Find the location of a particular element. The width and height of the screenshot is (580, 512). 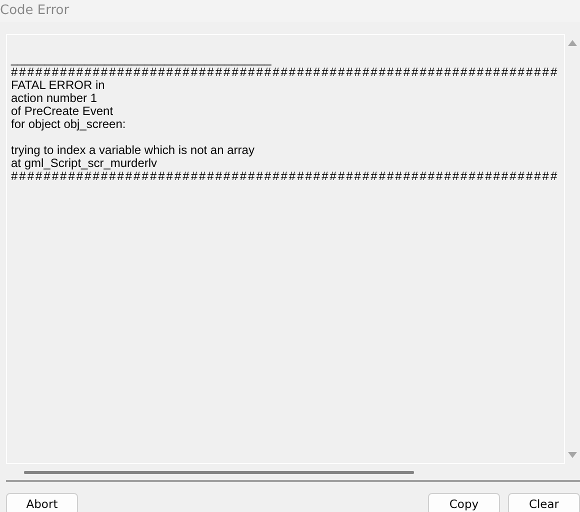

clear-button: Clear is located at coordinates (544, 502).